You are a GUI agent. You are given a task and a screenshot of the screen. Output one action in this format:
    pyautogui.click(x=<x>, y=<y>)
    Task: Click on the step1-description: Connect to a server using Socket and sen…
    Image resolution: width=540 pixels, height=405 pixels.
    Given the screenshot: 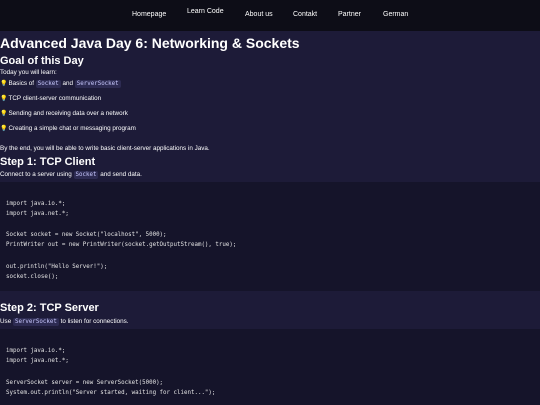 What is the action you would take?
    pyautogui.click(x=71, y=175)
    